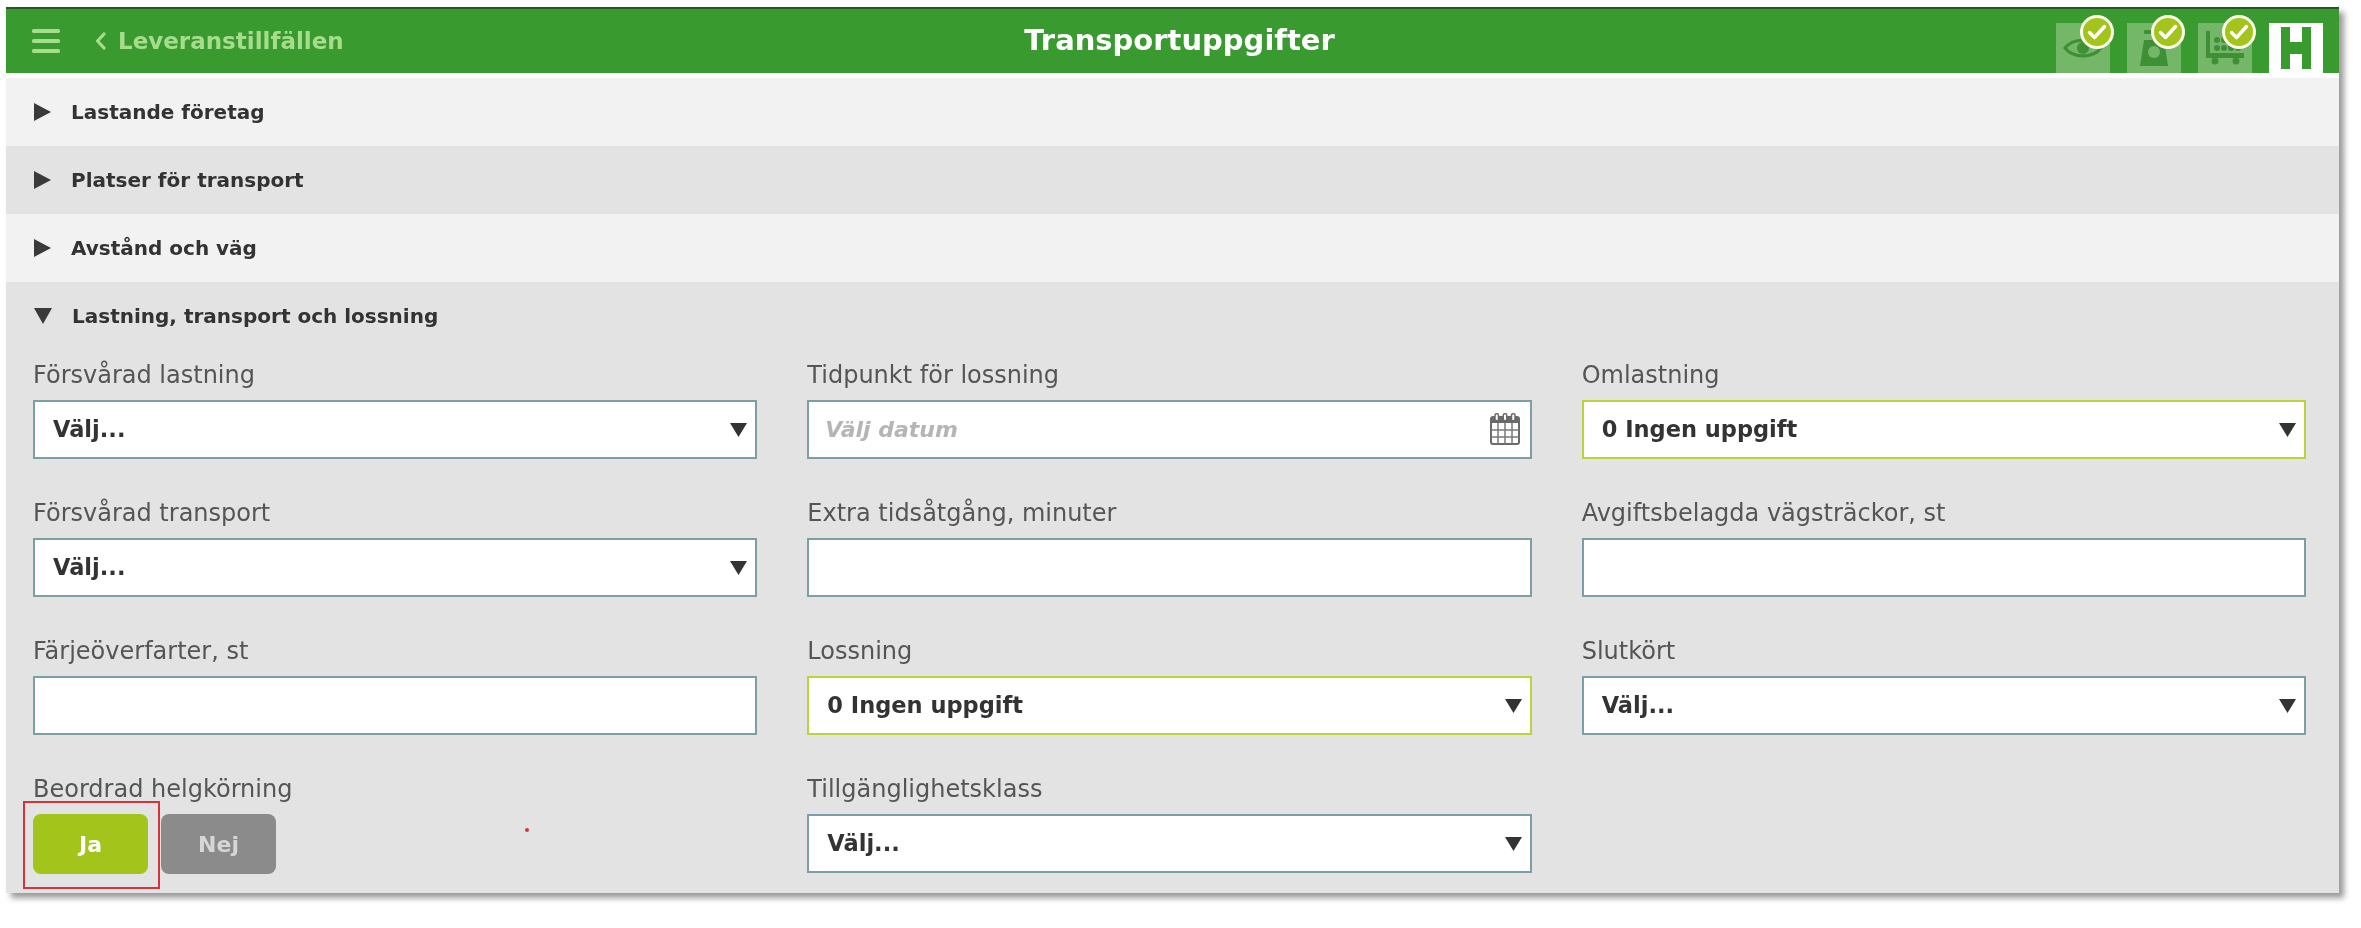 The height and width of the screenshot is (928, 2361). Describe the element at coordinates (934, 375) in the screenshot. I see `field-label: Tidpunkt för lossning` at that location.